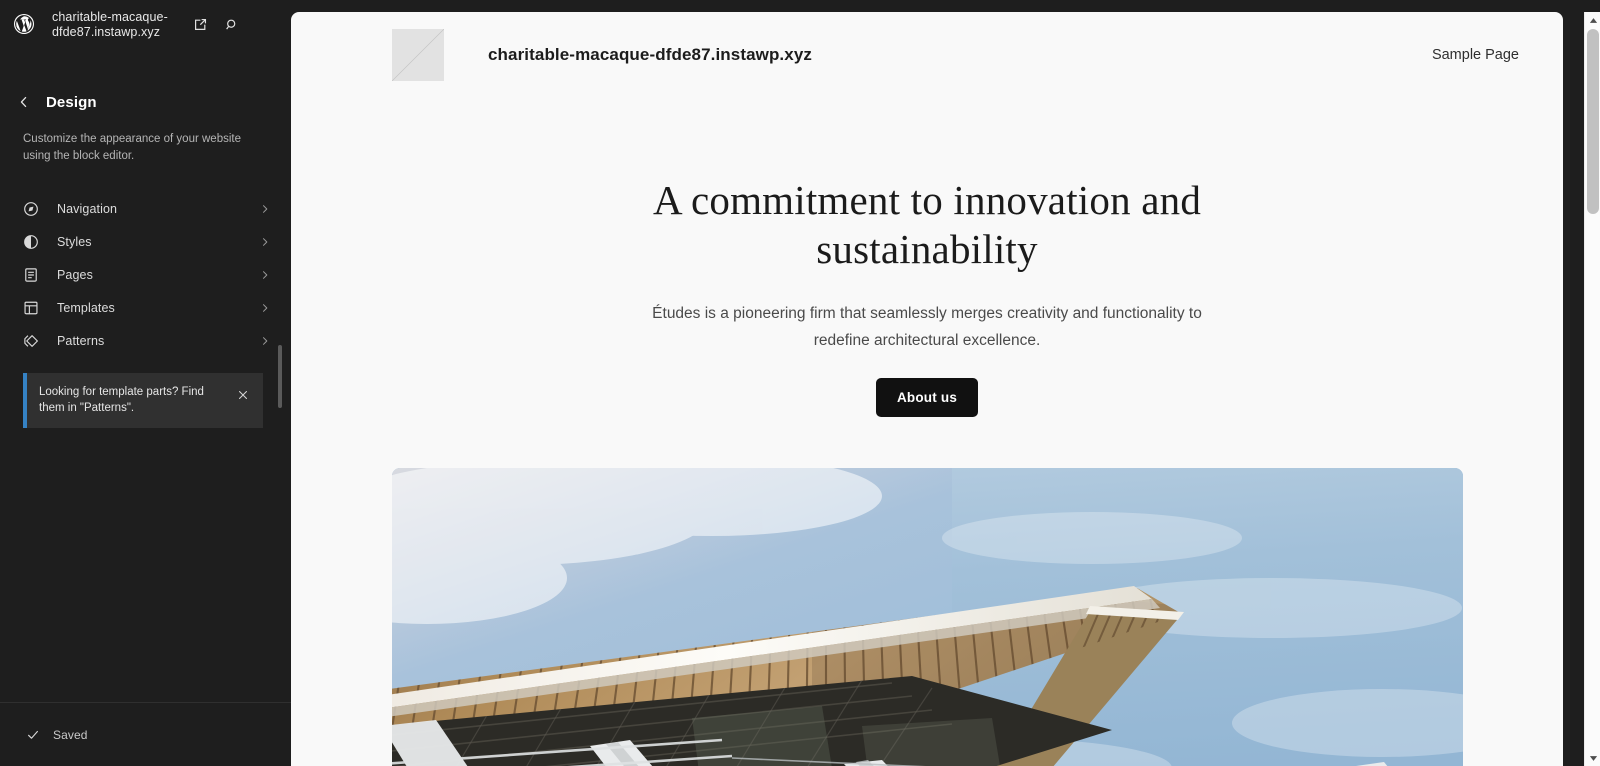 This screenshot has height=766, width=1600. I want to click on patterns-stack-icon, so click(31, 341).